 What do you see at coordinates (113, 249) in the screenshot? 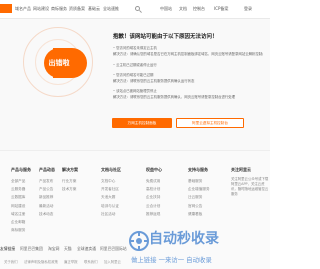
I see `friend-link: 阿里巴巴国际站` at bounding box center [113, 249].